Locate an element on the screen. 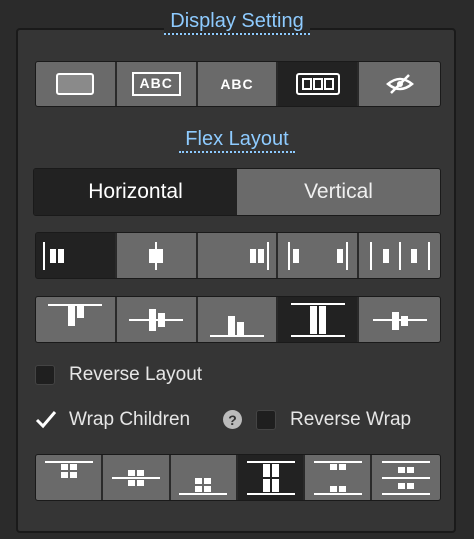 Image resolution: width=474 pixels, height=539 pixels. wrap-align-start-icon is located at coordinates (68, 469).